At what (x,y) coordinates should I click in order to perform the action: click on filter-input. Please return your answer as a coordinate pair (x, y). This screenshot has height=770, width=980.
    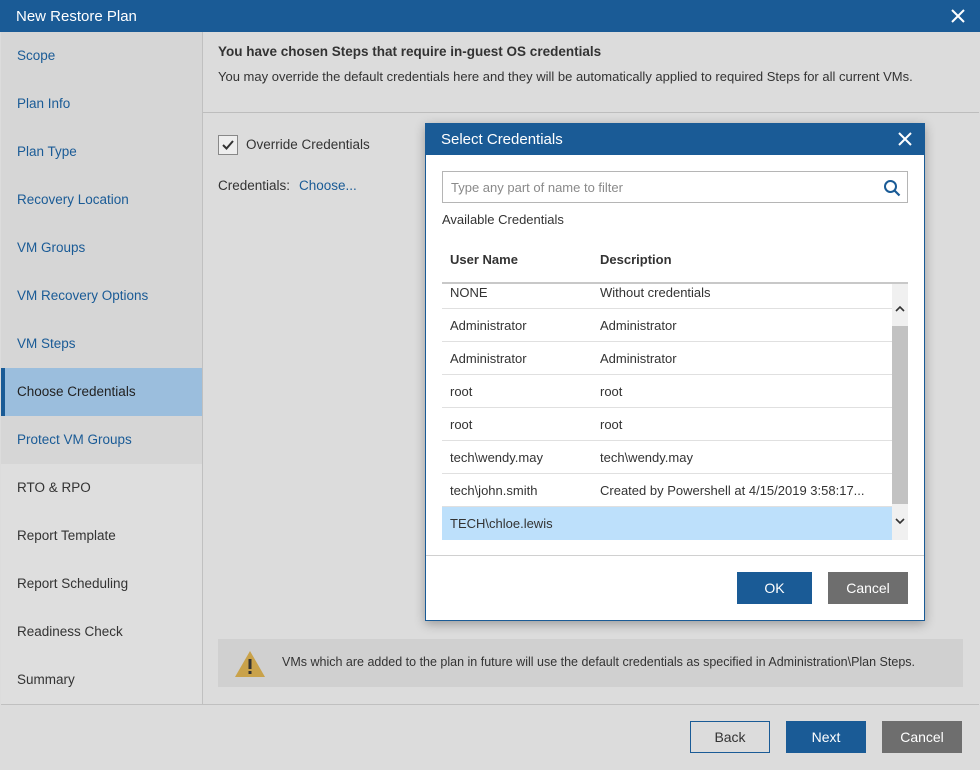
    Looking at the image, I should click on (658, 187).